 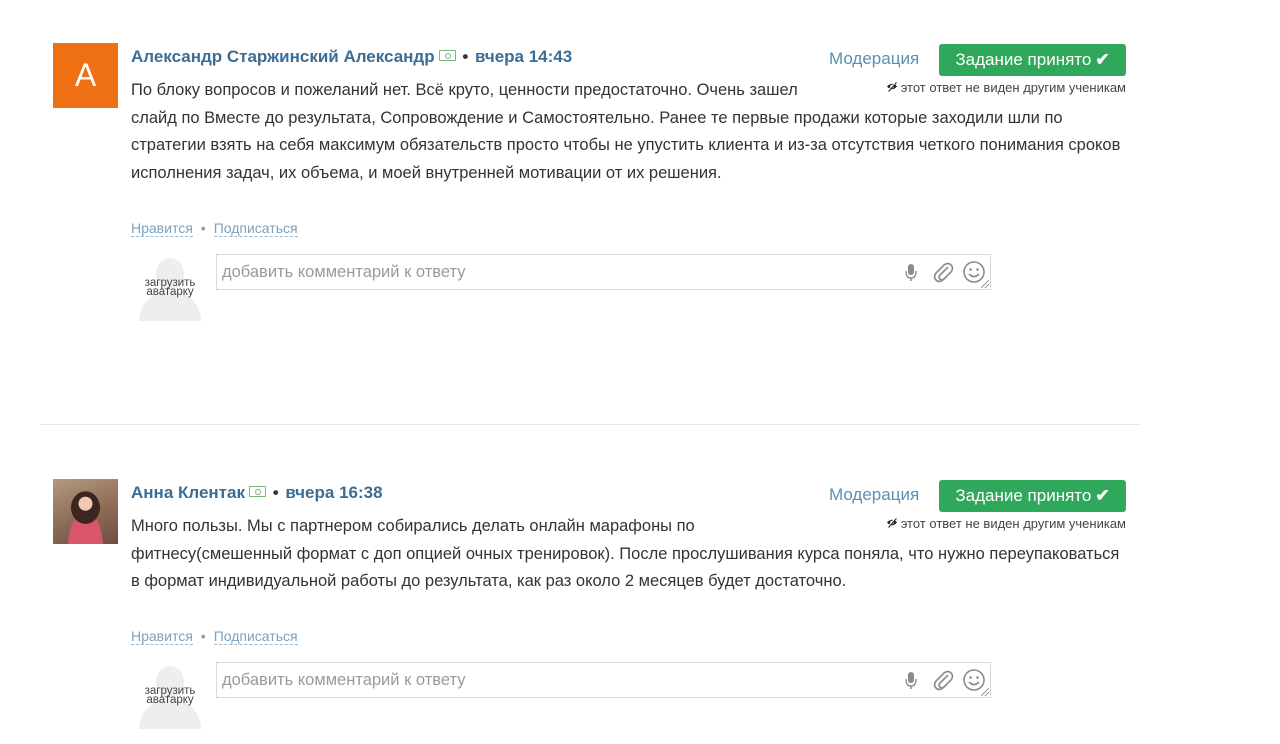 I want to click on avatar, so click(x=85, y=511).